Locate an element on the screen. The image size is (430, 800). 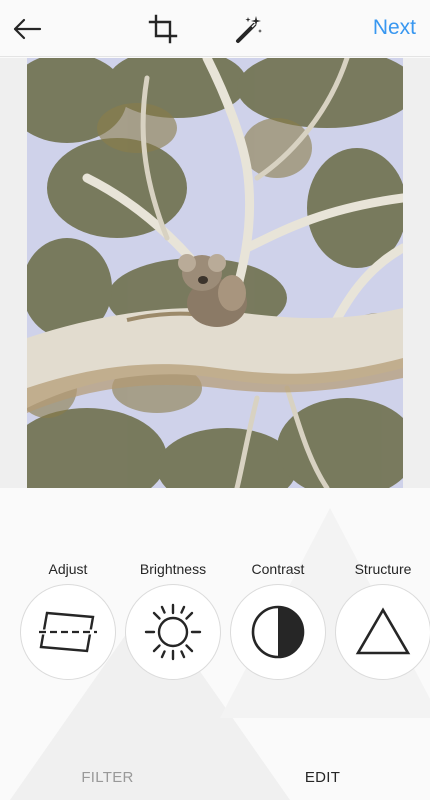
brightness-icon is located at coordinates (173, 632).